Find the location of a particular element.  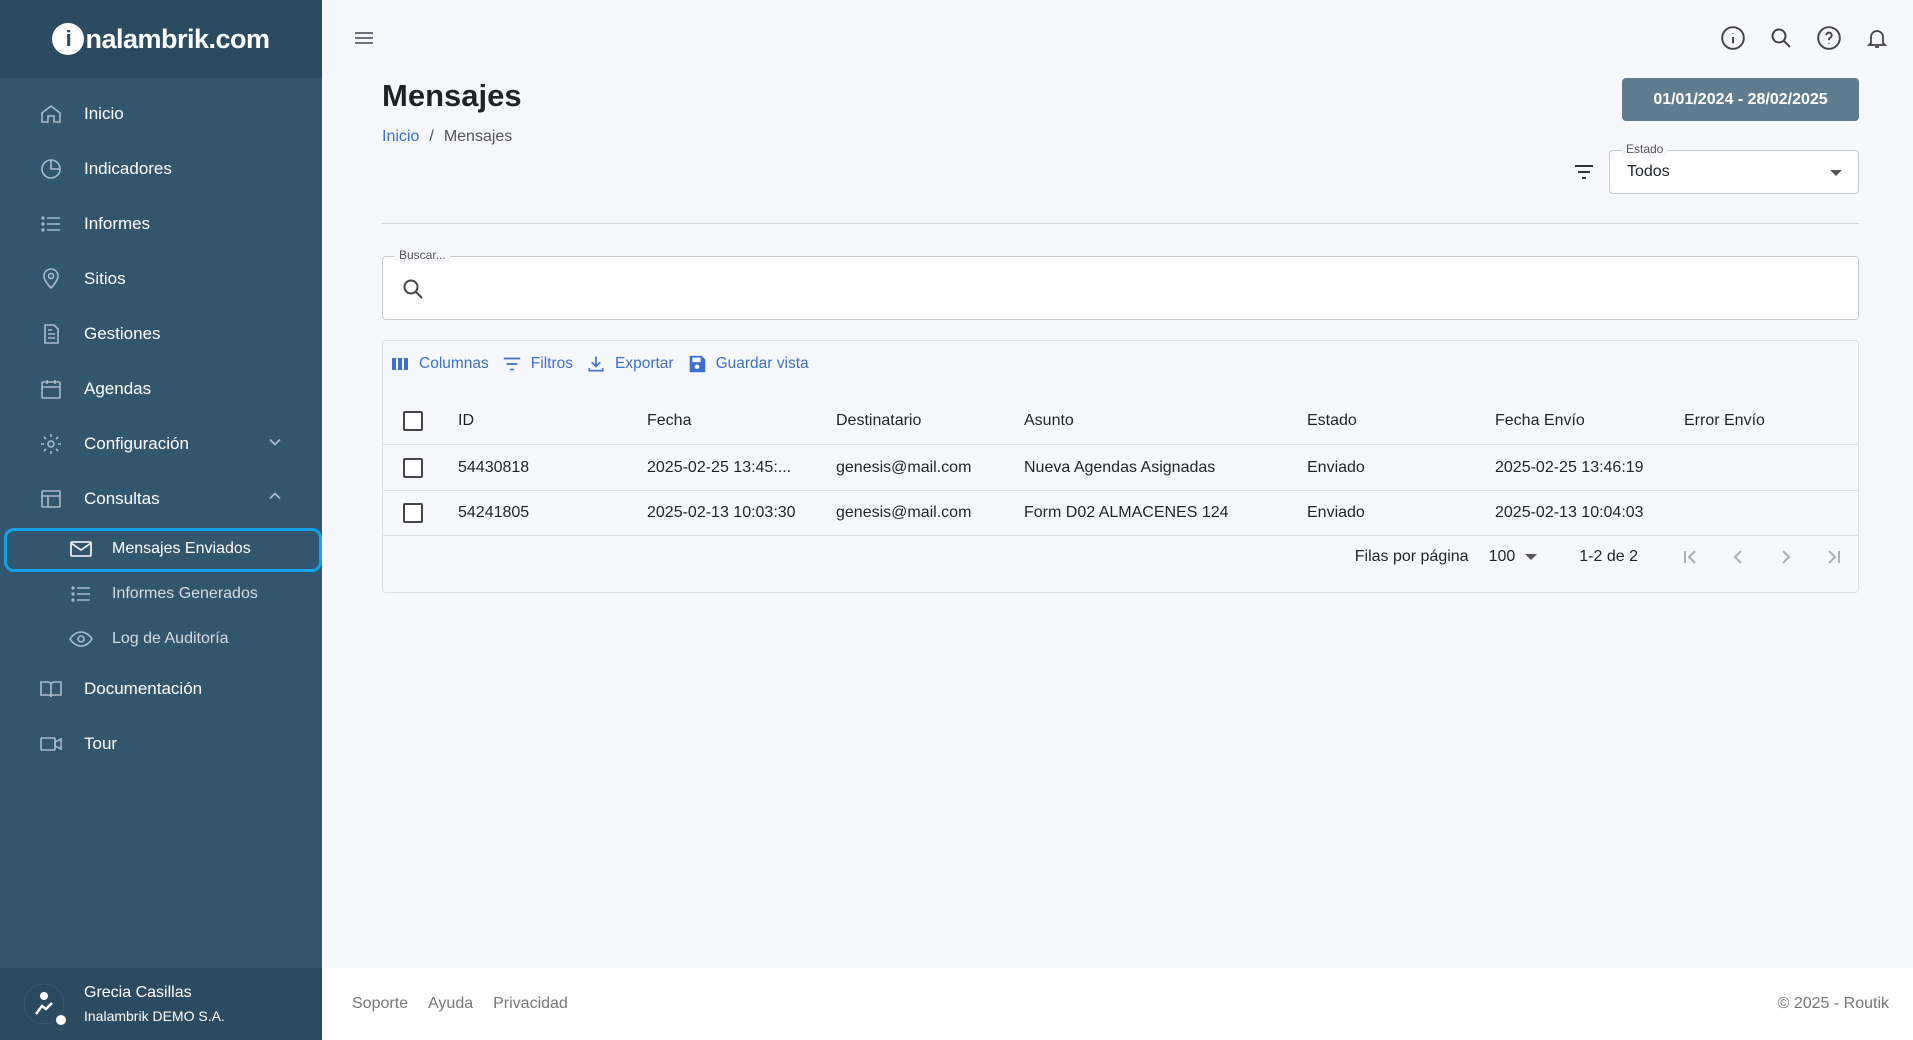

footer-links: Soporte Ayuda Privacidad is located at coordinates (460, 1004).